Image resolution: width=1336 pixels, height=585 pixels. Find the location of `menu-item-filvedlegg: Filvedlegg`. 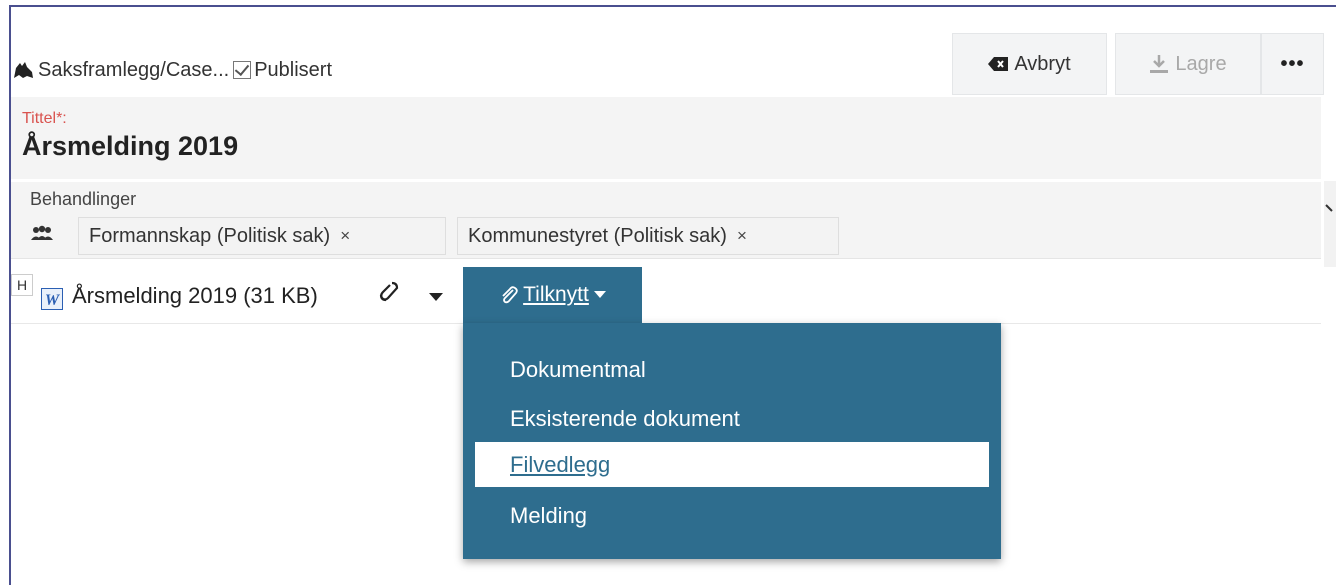

menu-item-filvedlegg: Filvedlegg is located at coordinates (732, 464).